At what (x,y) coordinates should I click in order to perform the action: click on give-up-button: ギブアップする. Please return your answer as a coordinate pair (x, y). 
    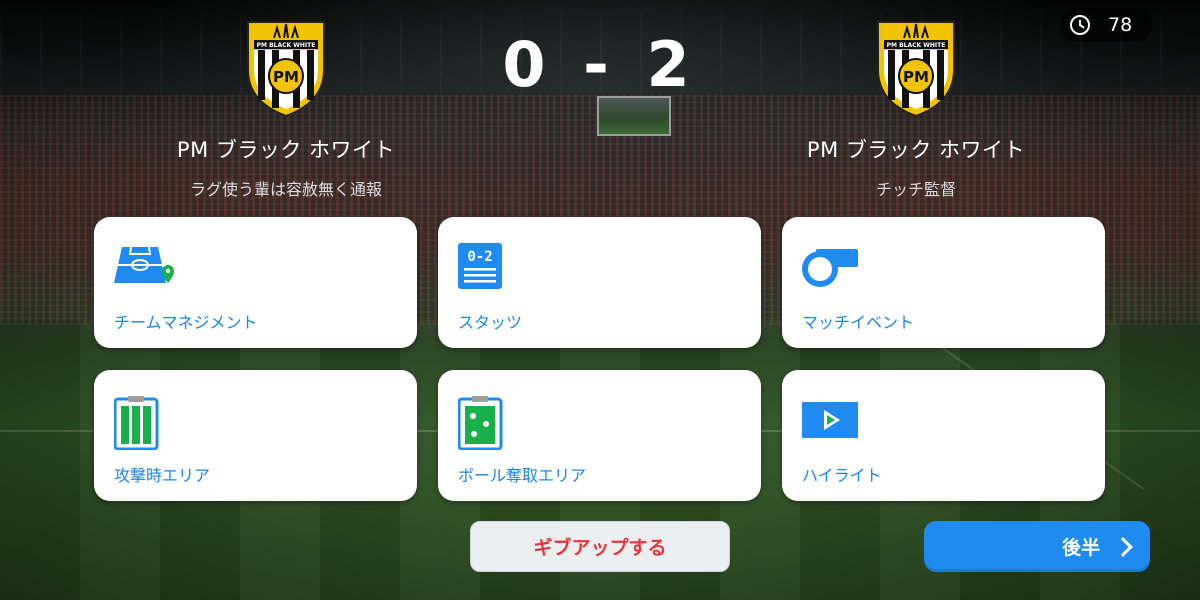
    Looking at the image, I should click on (600, 546).